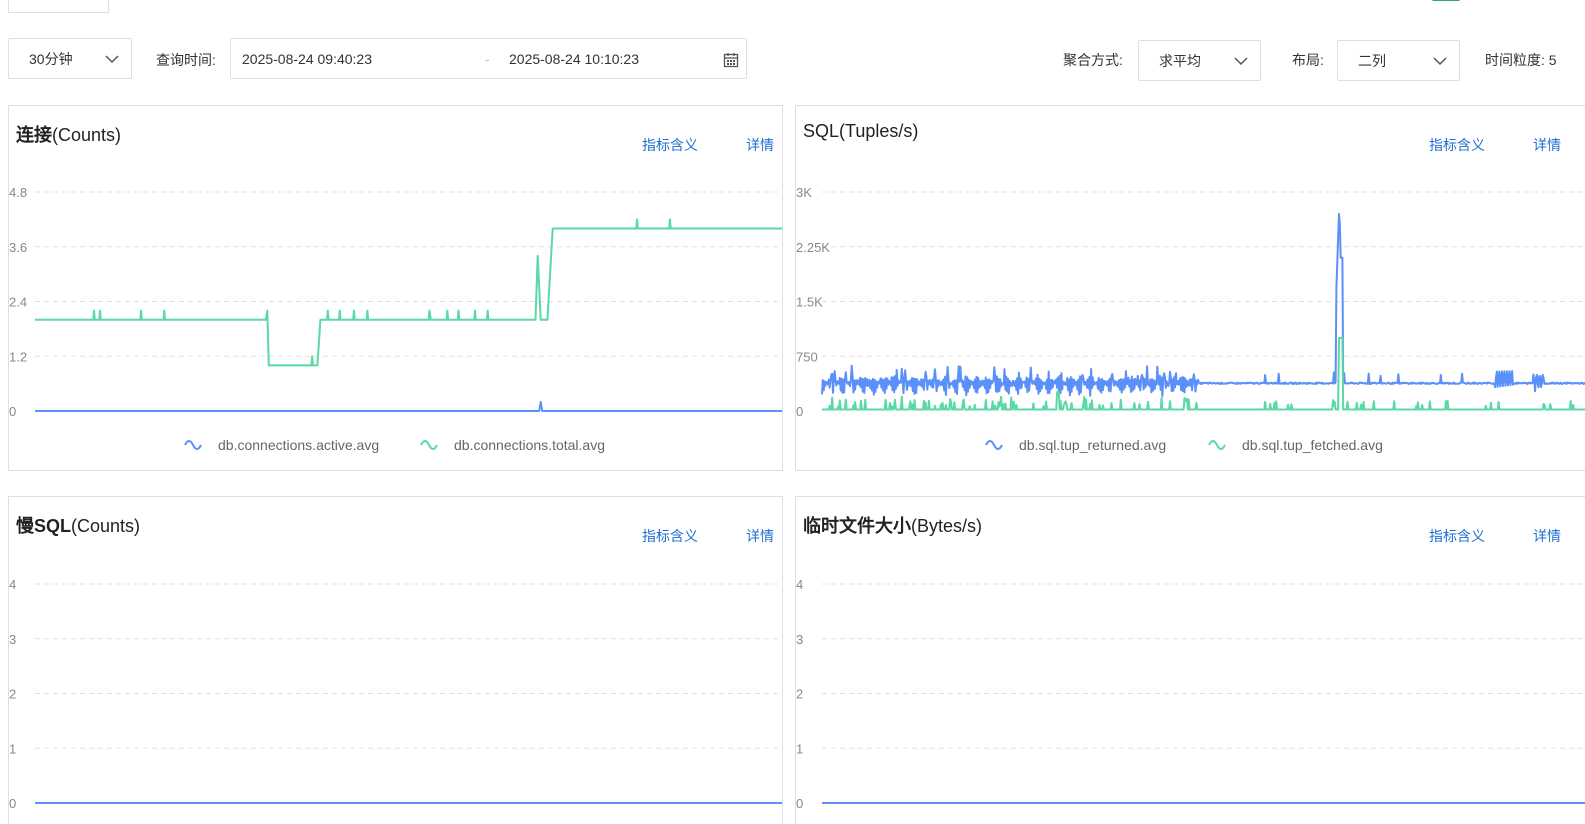 This screenshot has height=824, width=1585. I want to click on legend-label: db.sql.tup_fetched.avg, so click(1312, 445).